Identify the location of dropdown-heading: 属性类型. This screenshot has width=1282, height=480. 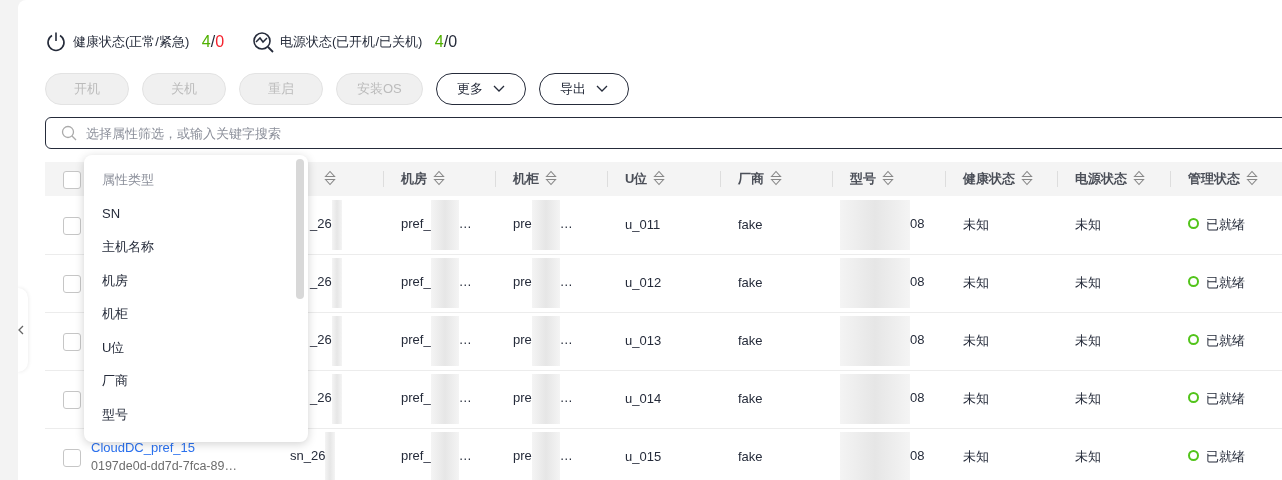
(128, 180).